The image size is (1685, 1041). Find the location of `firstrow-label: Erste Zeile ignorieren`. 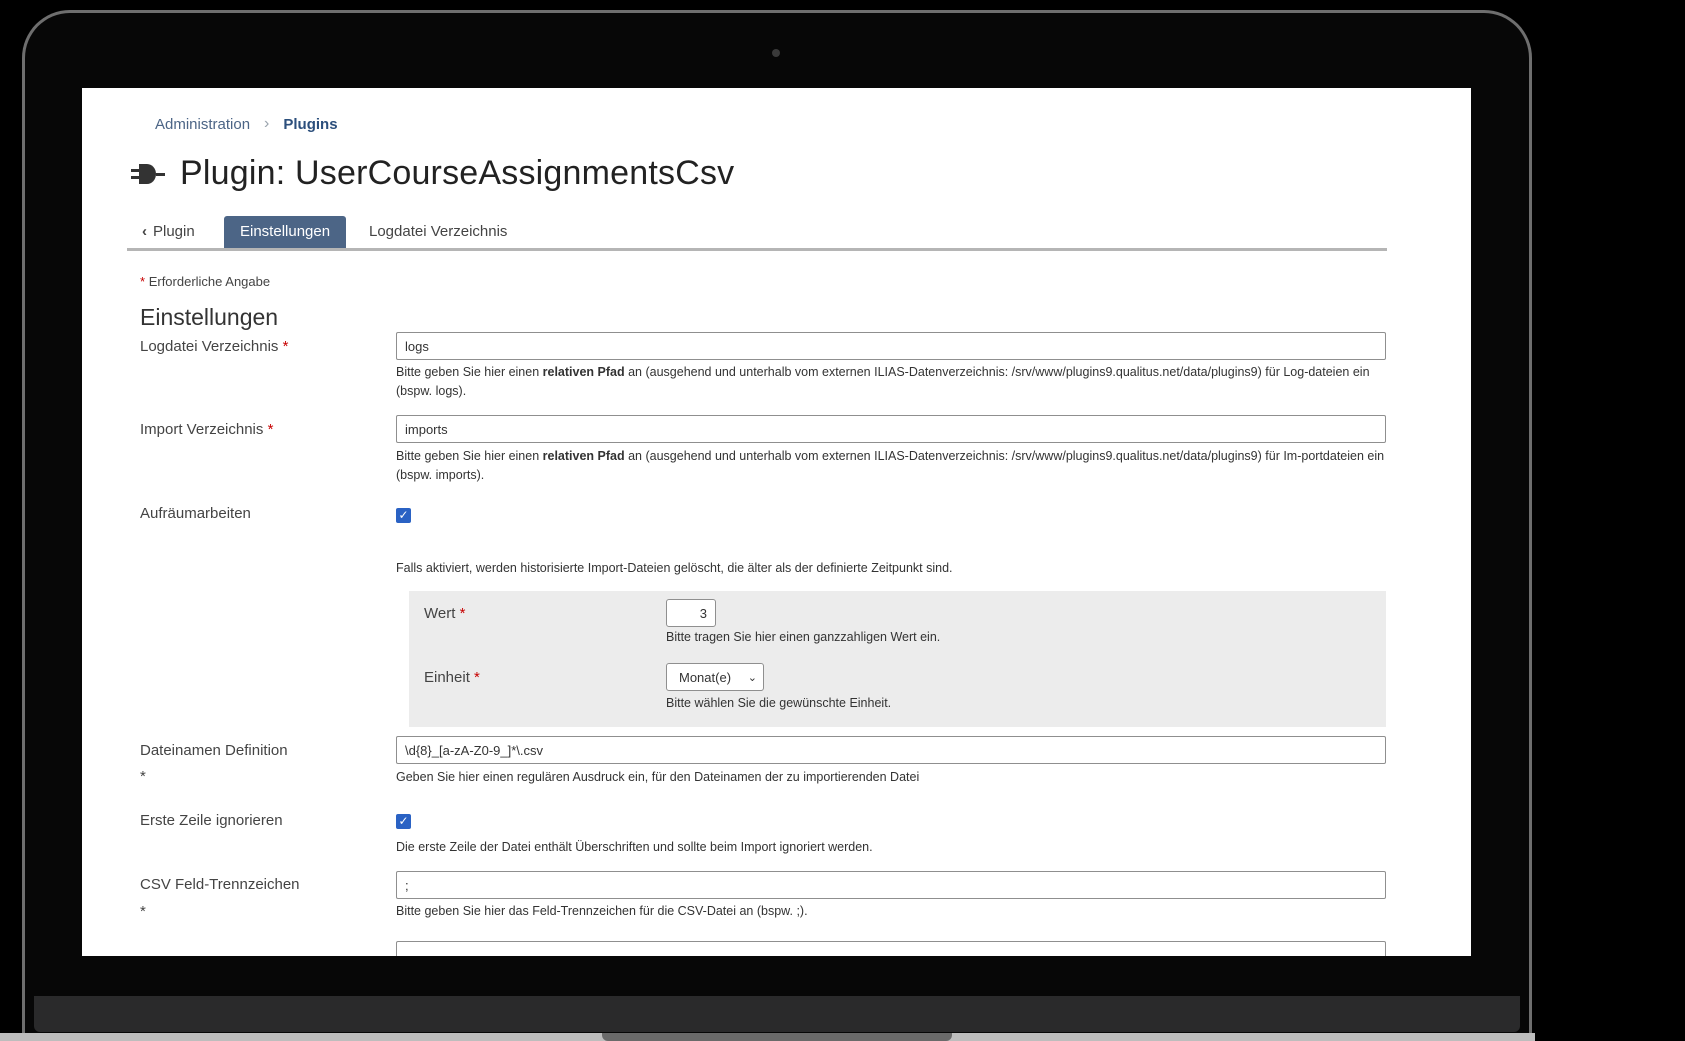

firstrow-label: Erste Zeile ignorieren is located at coordinates (211, 820).